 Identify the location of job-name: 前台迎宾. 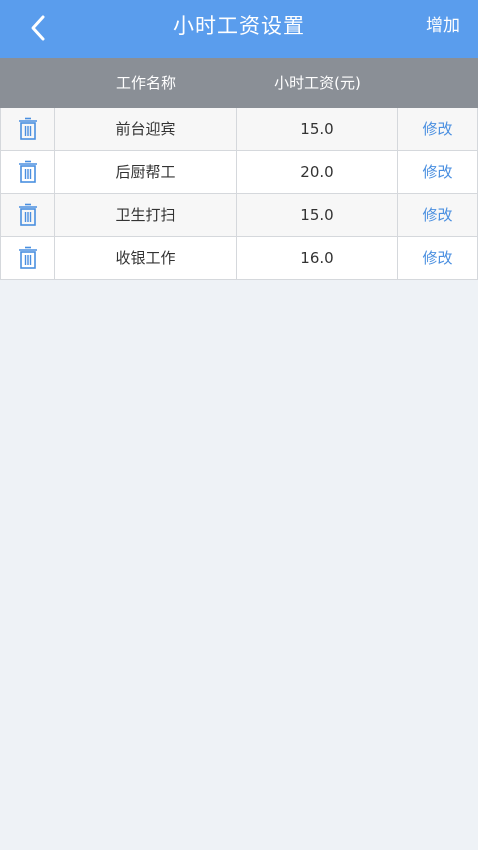
(146, 129).